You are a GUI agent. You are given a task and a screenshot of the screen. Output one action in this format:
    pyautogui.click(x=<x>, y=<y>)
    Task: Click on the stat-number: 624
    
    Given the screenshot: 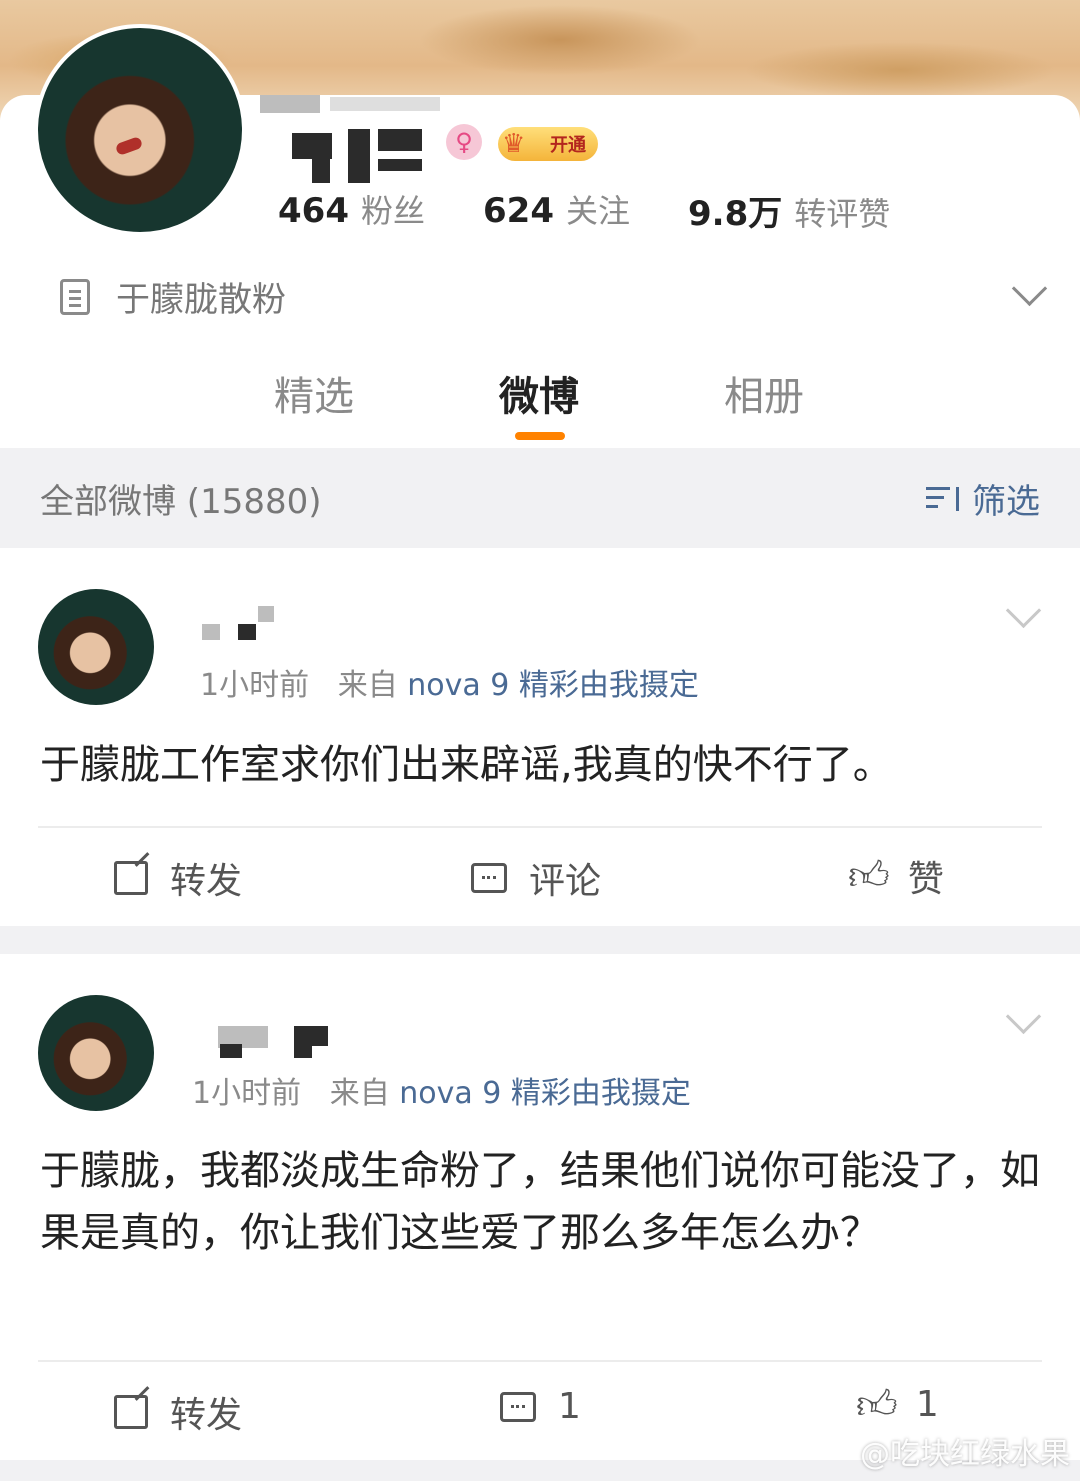 What is the action you would take?
    pyautogui.click(x=518, y=211)
    